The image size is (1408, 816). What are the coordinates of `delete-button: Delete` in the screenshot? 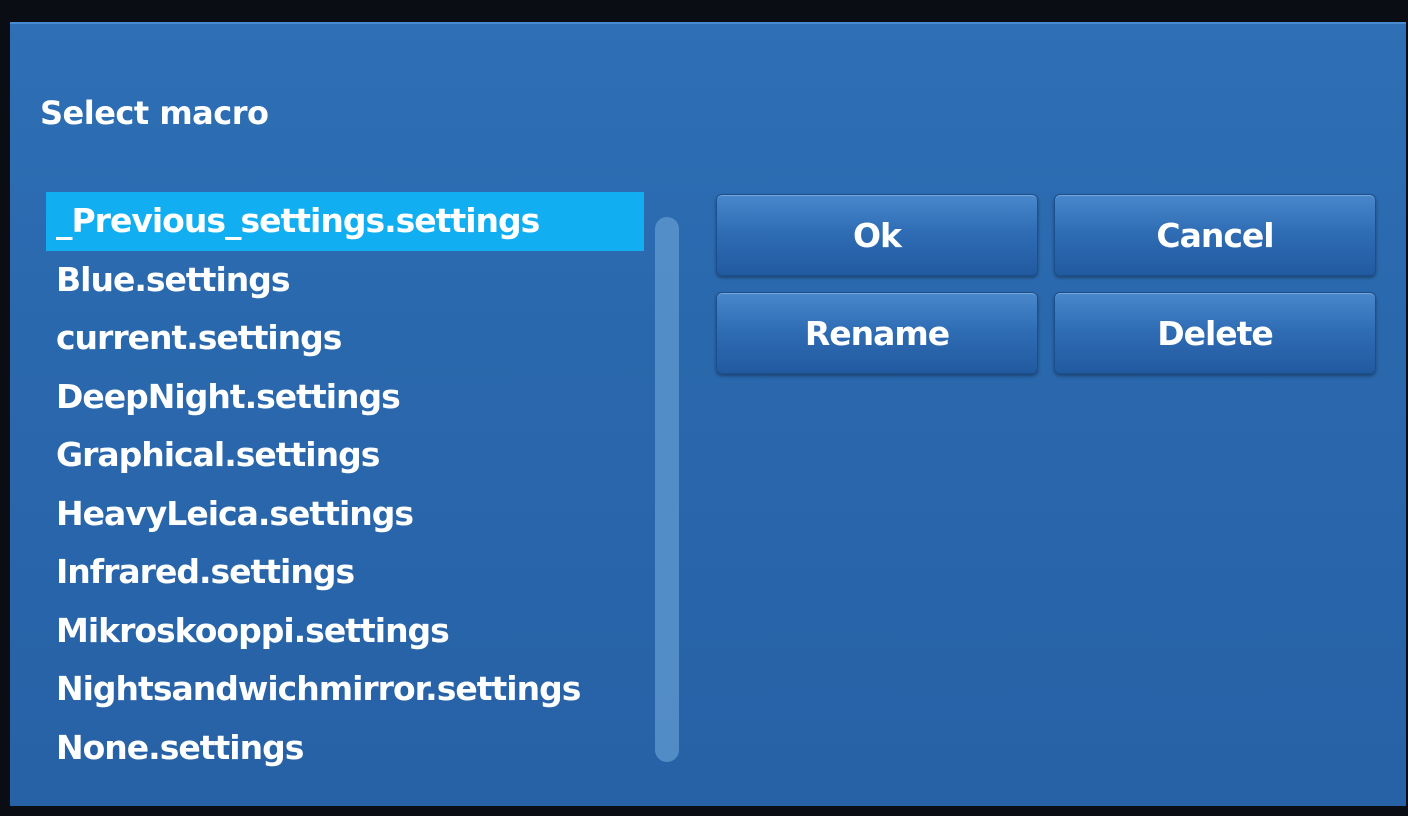 It's located at (1215, 333).